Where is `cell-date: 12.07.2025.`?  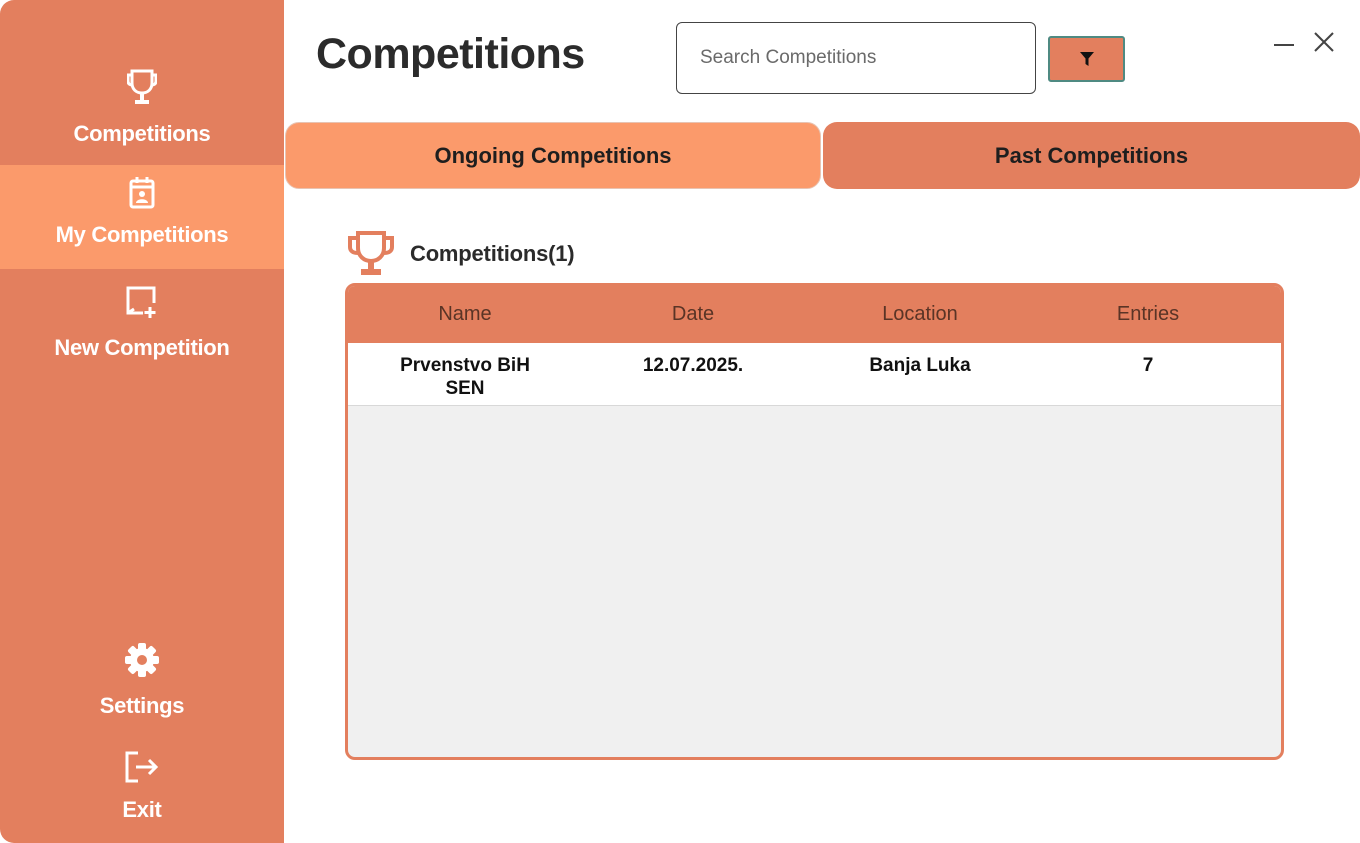
cell-date: 12.07.2025. is located at coordinates (693, 365).